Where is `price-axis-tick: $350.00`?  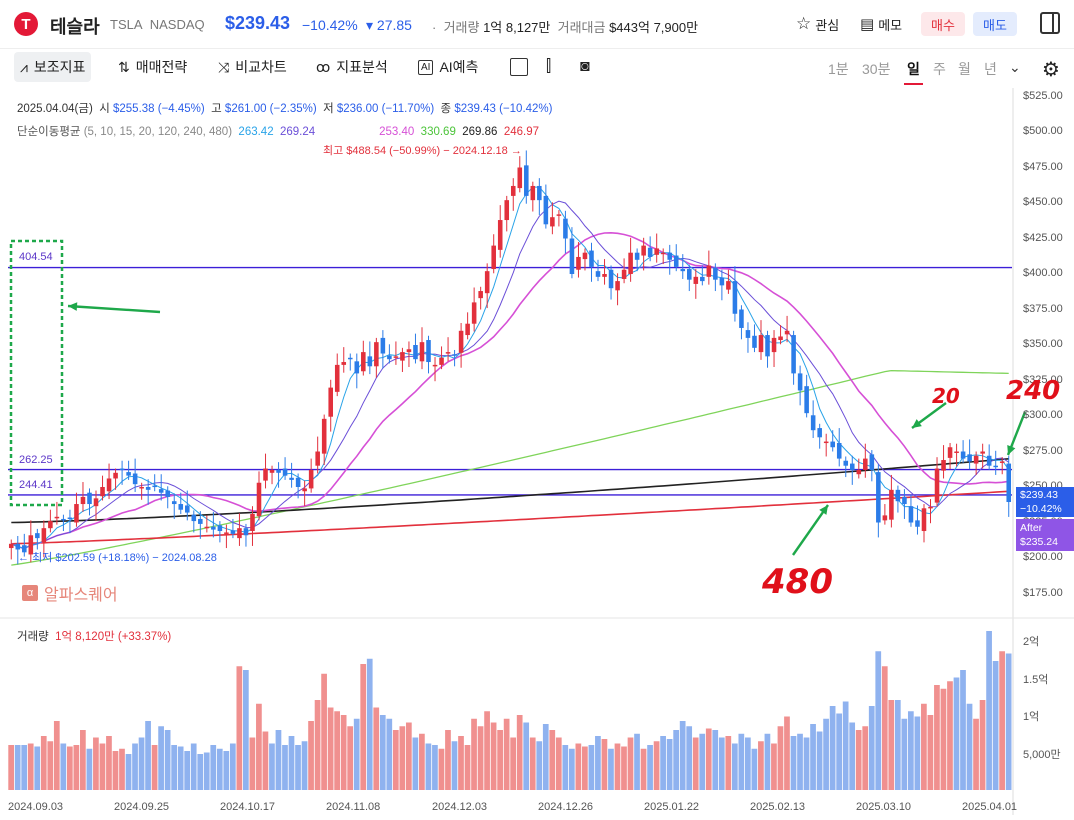 price-axis-tick: $350.00 is located at coordinates (1043, 344).